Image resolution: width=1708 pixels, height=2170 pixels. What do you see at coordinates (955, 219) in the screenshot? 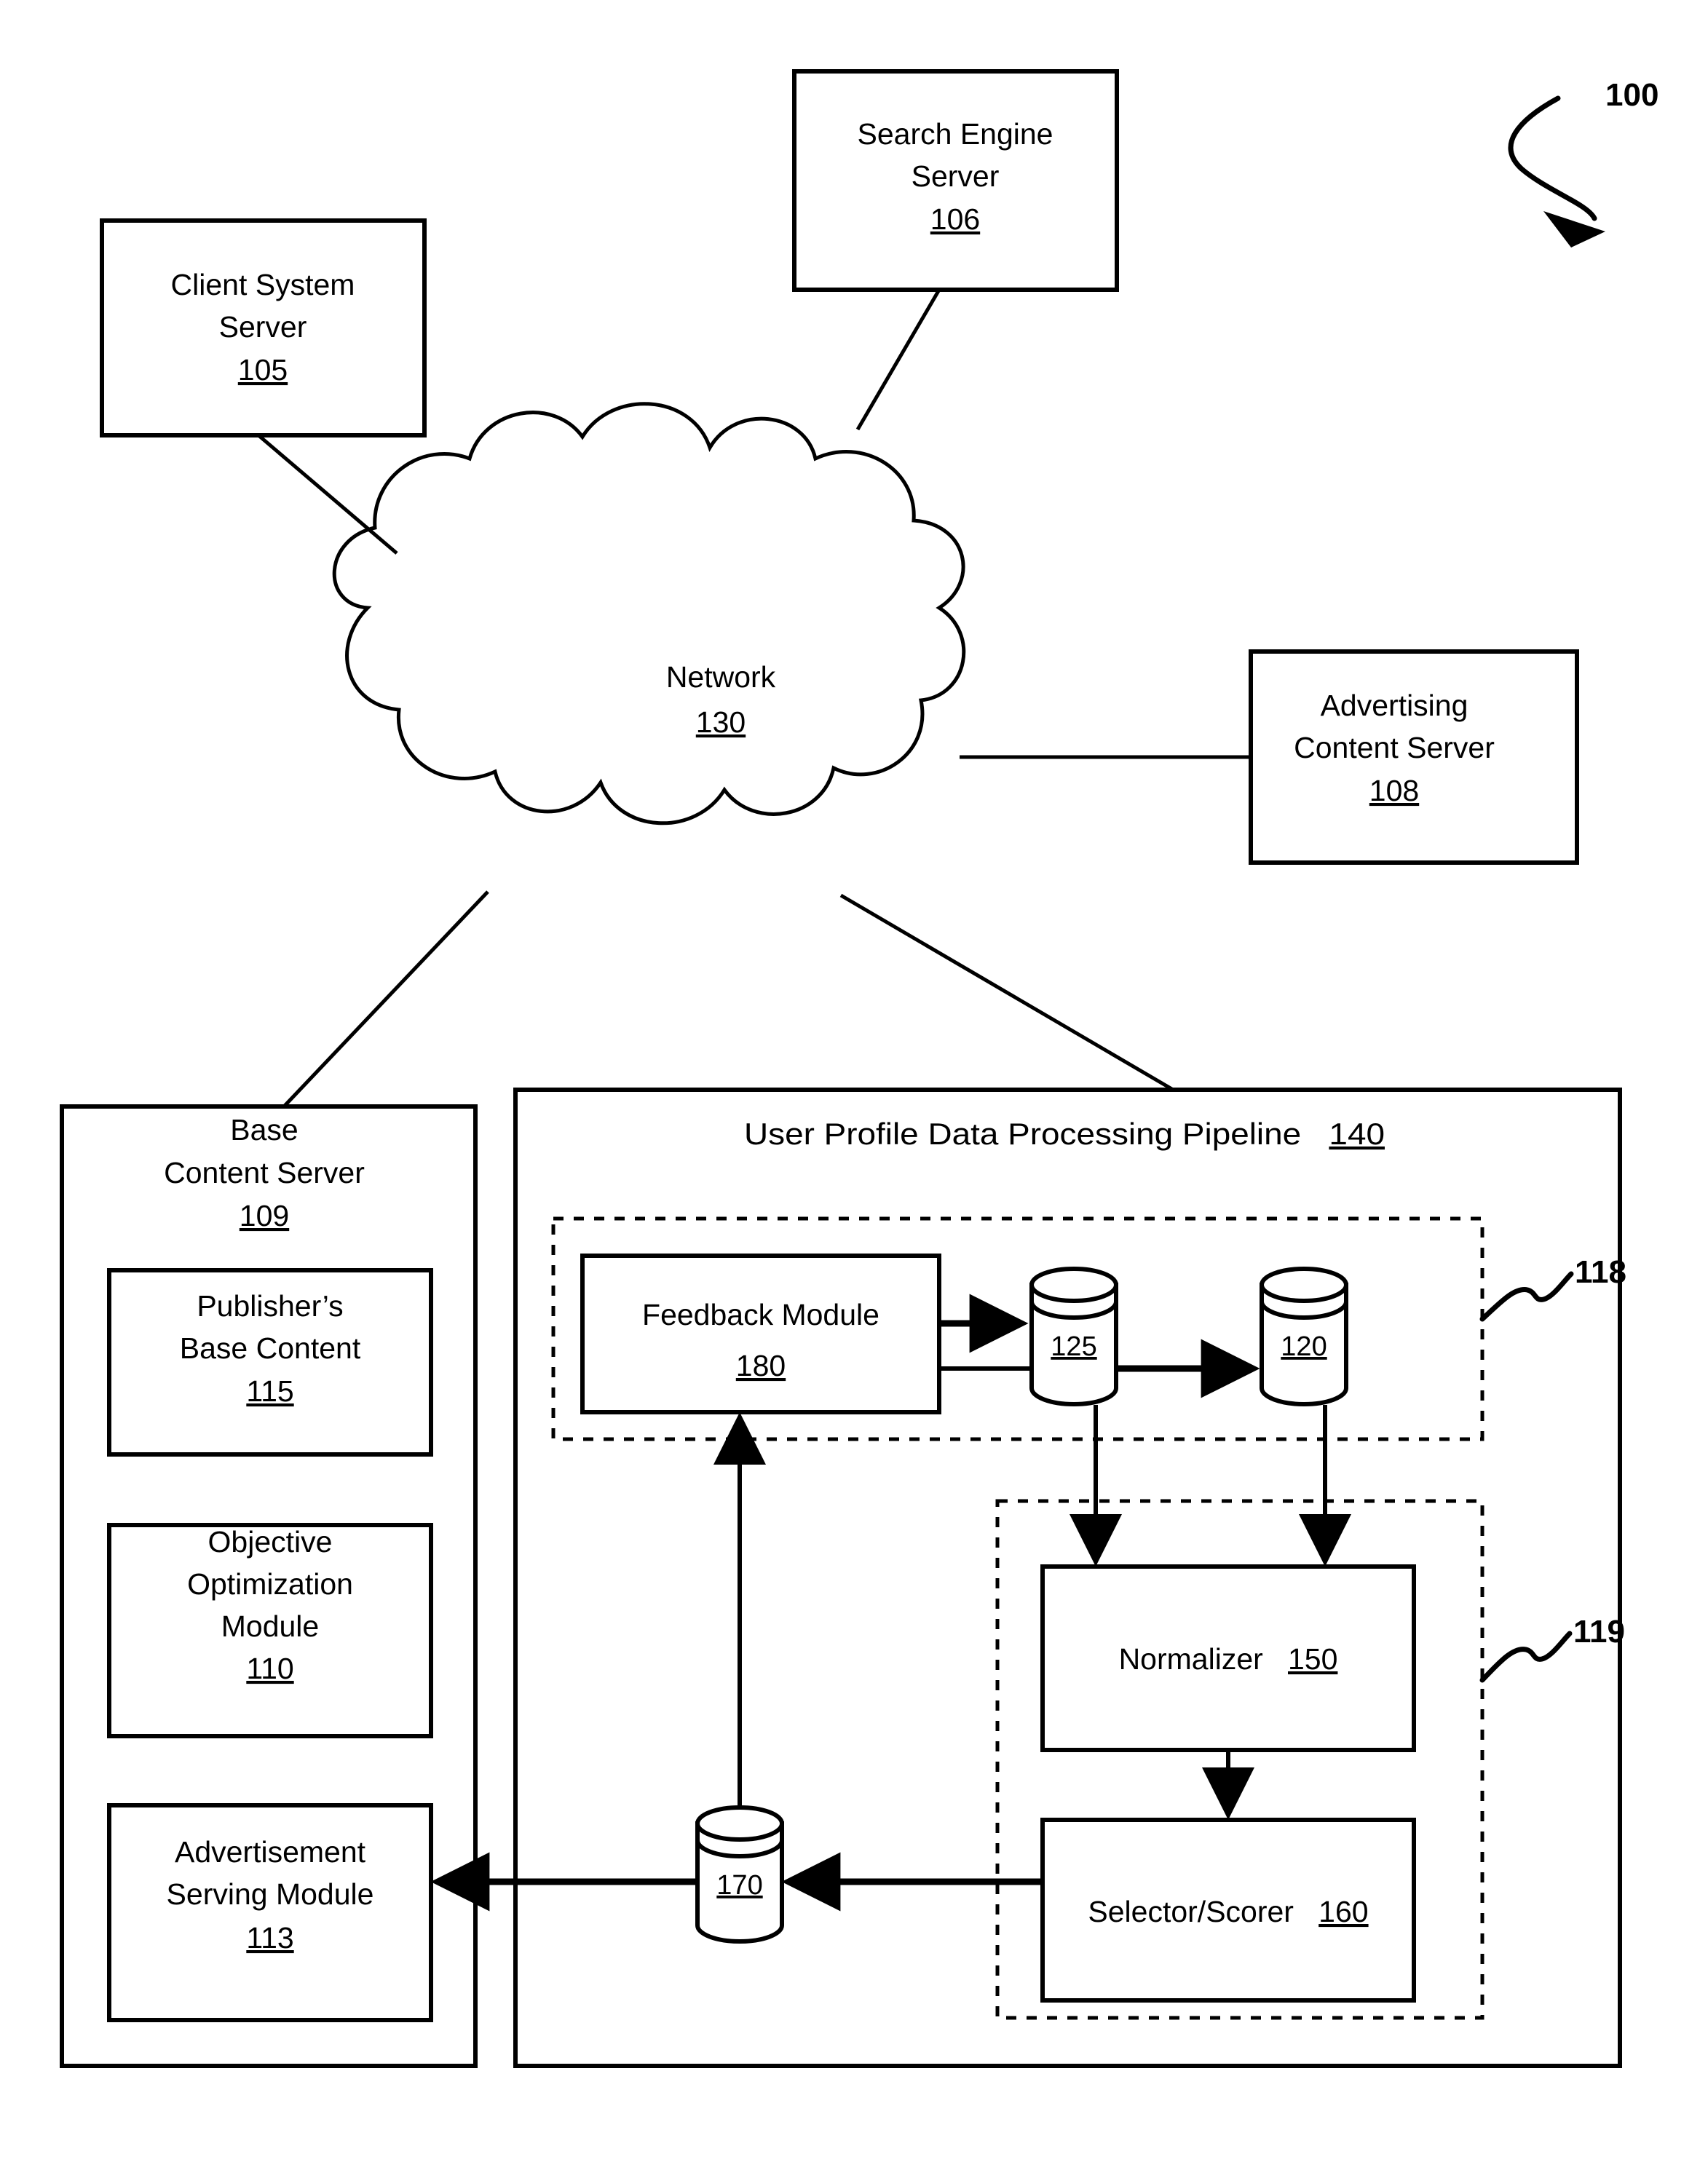
I see `search-engine-server-ref: 106` at bounding box center [955, 219].